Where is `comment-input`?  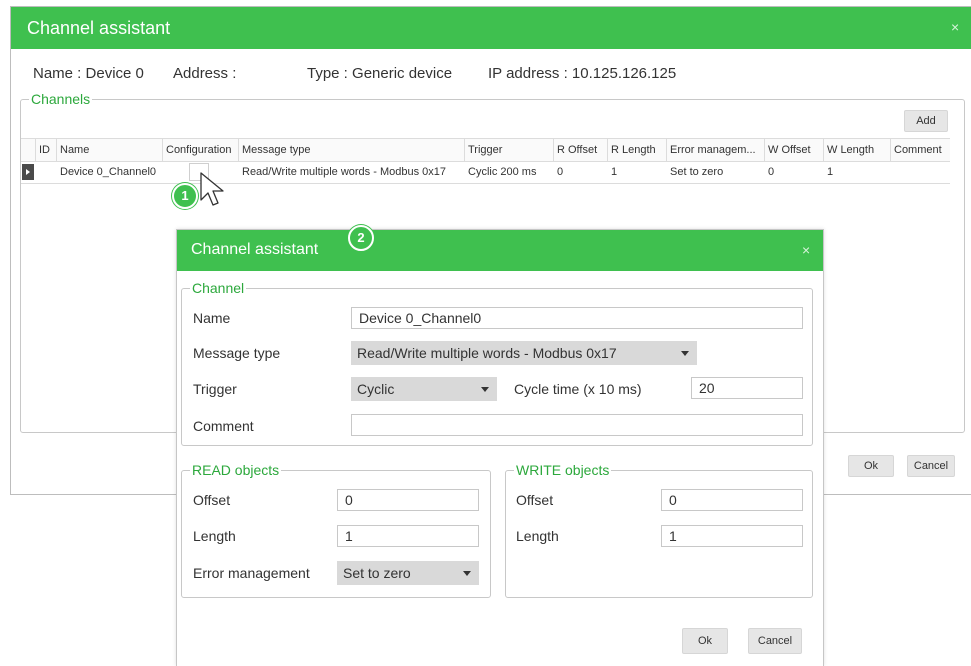 comment-input is located at coordinates (577, 425).